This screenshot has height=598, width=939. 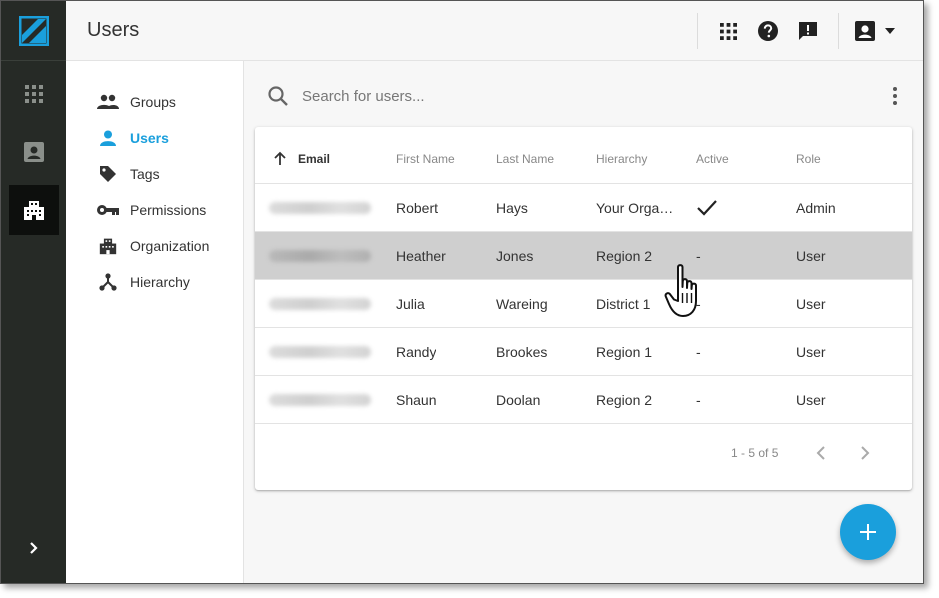 What do you see at coordinates (808, 159) in the screenshot?
I see `column-header-role: Role` at bounding box center [808, 159].